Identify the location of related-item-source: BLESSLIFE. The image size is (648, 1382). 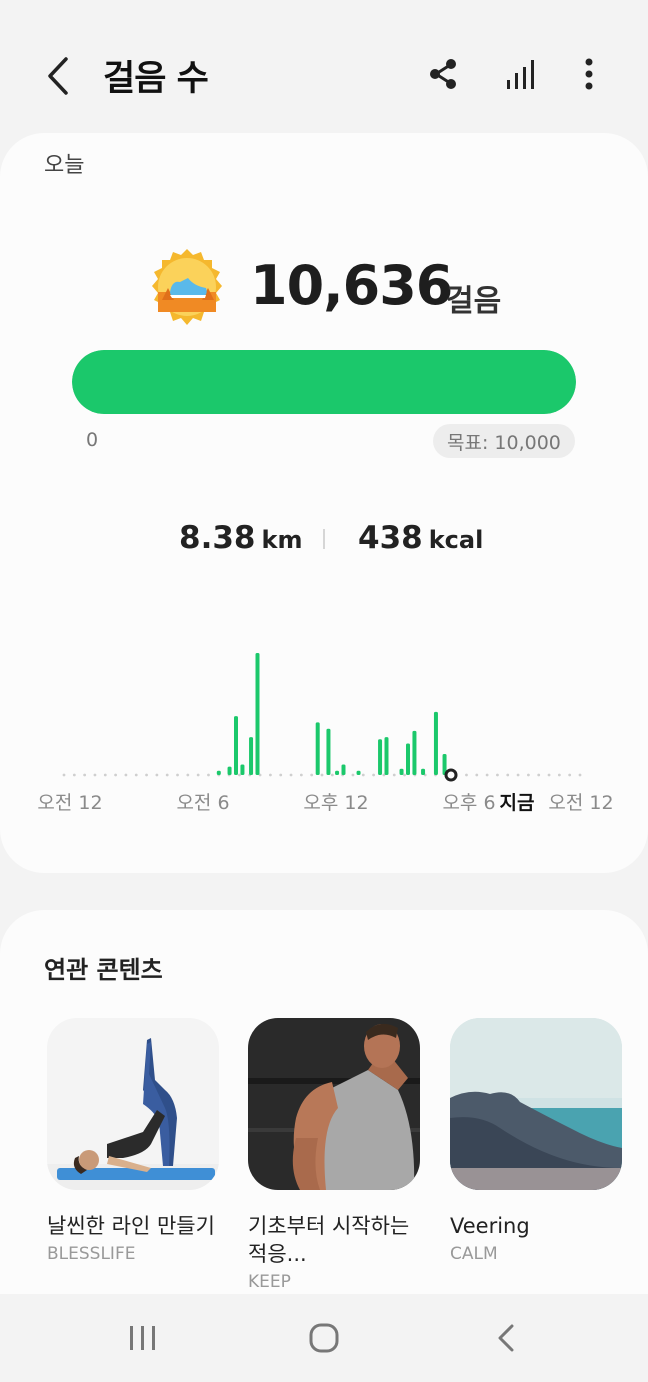
(91, 1254).